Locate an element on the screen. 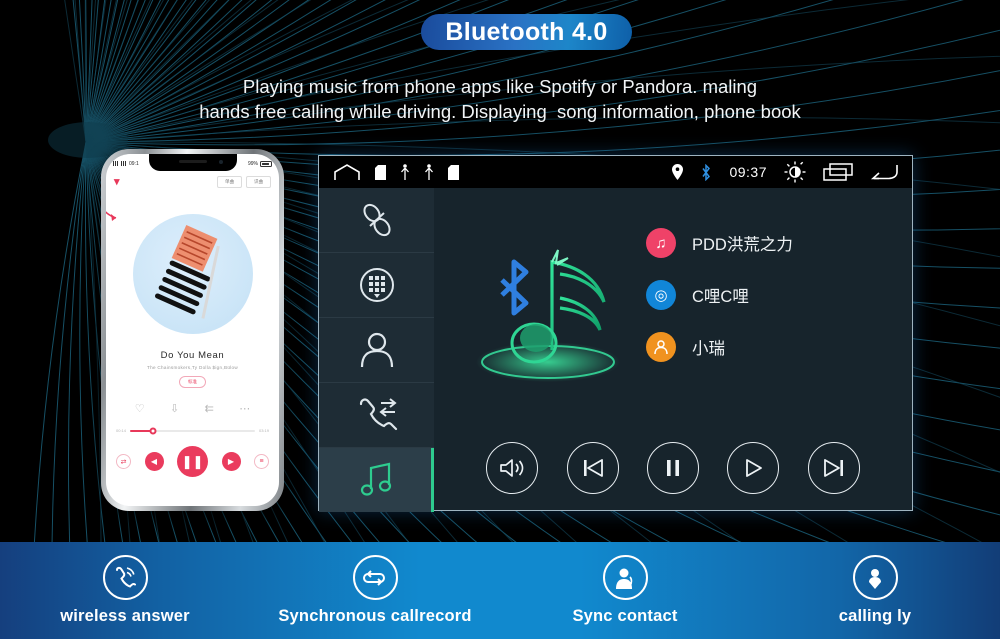 The height and width of the screenshot is (639, 1000). song-label: 小瑞 is located at coordinates (708, 349).